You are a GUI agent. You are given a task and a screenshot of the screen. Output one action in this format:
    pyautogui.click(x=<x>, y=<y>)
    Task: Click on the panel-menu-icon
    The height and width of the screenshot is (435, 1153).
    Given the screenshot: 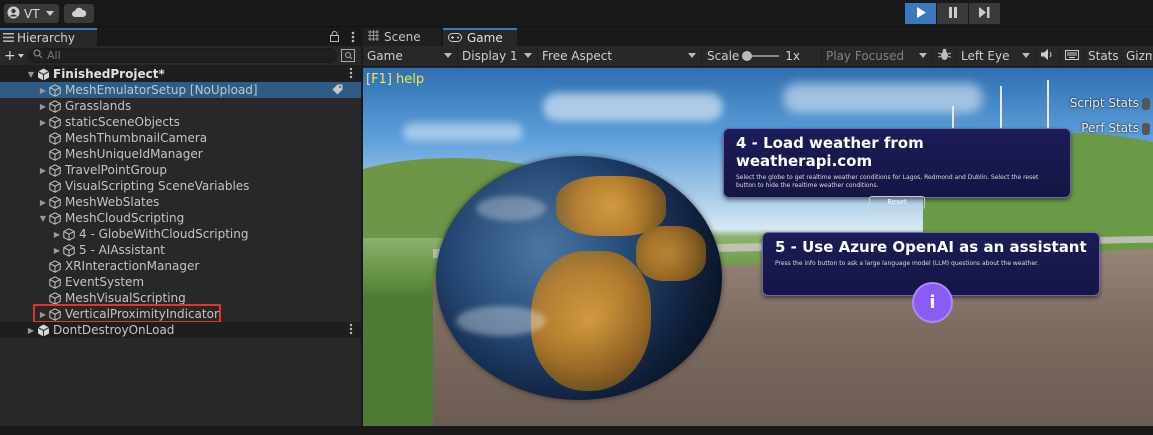 What is the action you would take?
    pyautogui.click(x=353, y=38)
    